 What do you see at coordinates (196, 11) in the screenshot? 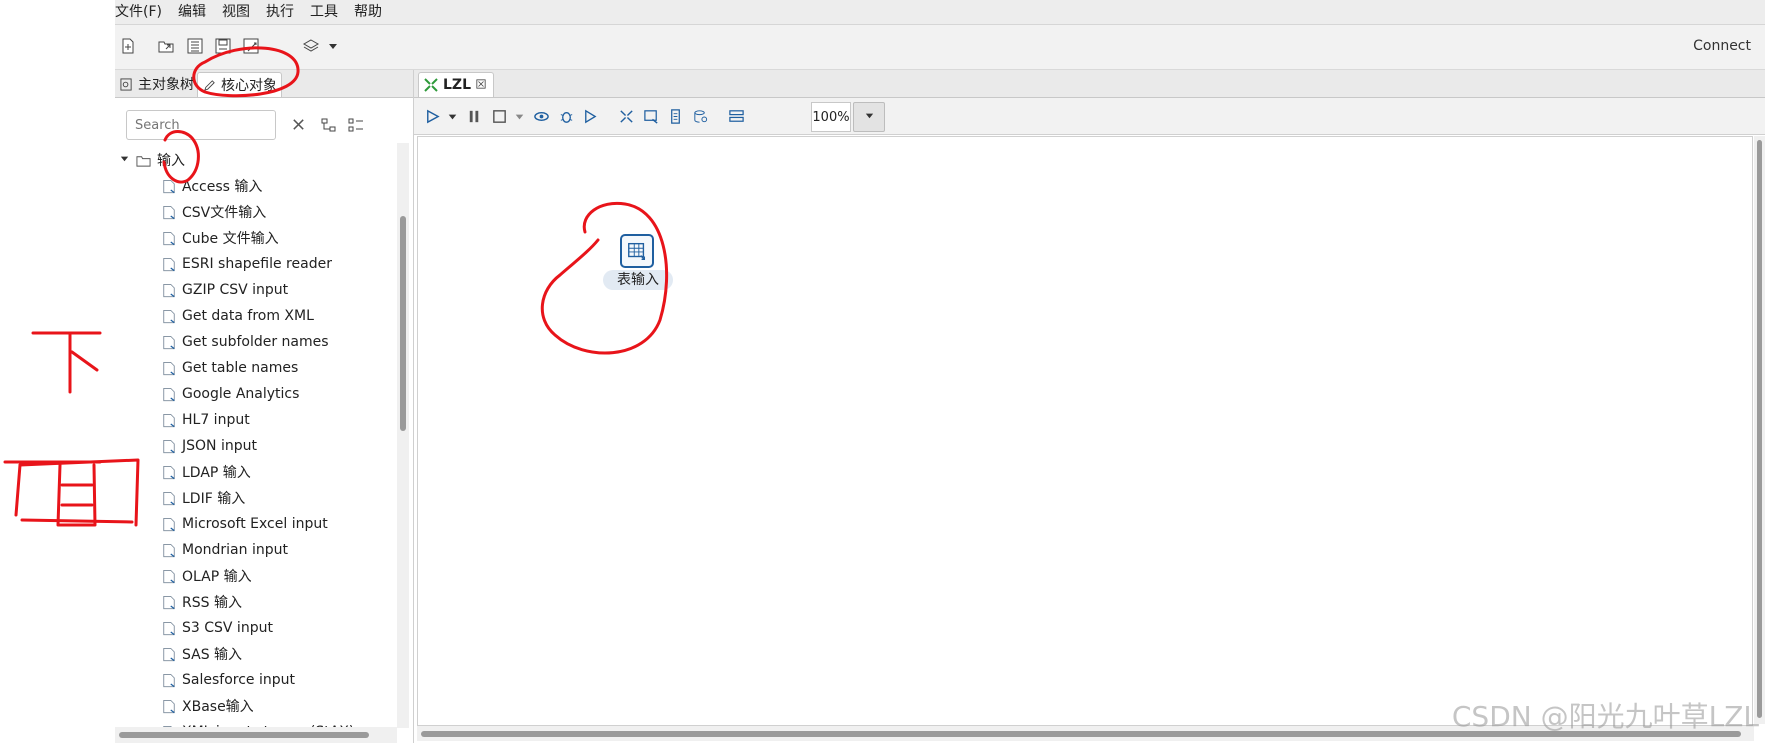
I see `menu-edit: 编辑` at bounding box center [196, 11].